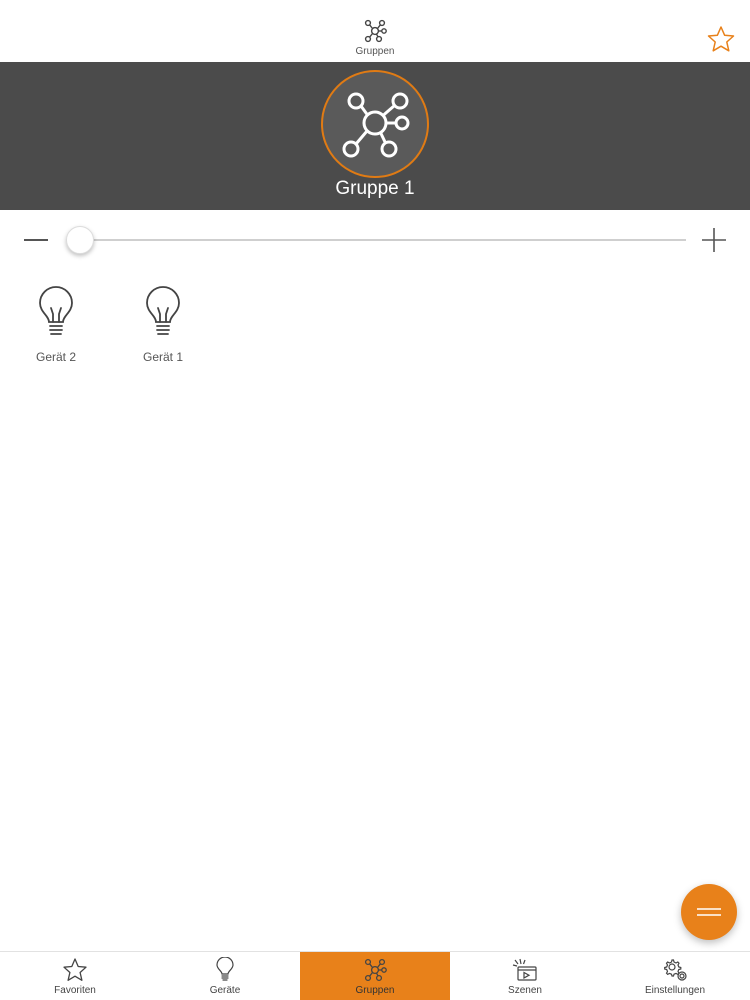 The image size is (750, 1000). What do you see at coordinates (225, 990) in the screenshot?
I see `tab-label: Geräte` at bounding box center [225, 990].